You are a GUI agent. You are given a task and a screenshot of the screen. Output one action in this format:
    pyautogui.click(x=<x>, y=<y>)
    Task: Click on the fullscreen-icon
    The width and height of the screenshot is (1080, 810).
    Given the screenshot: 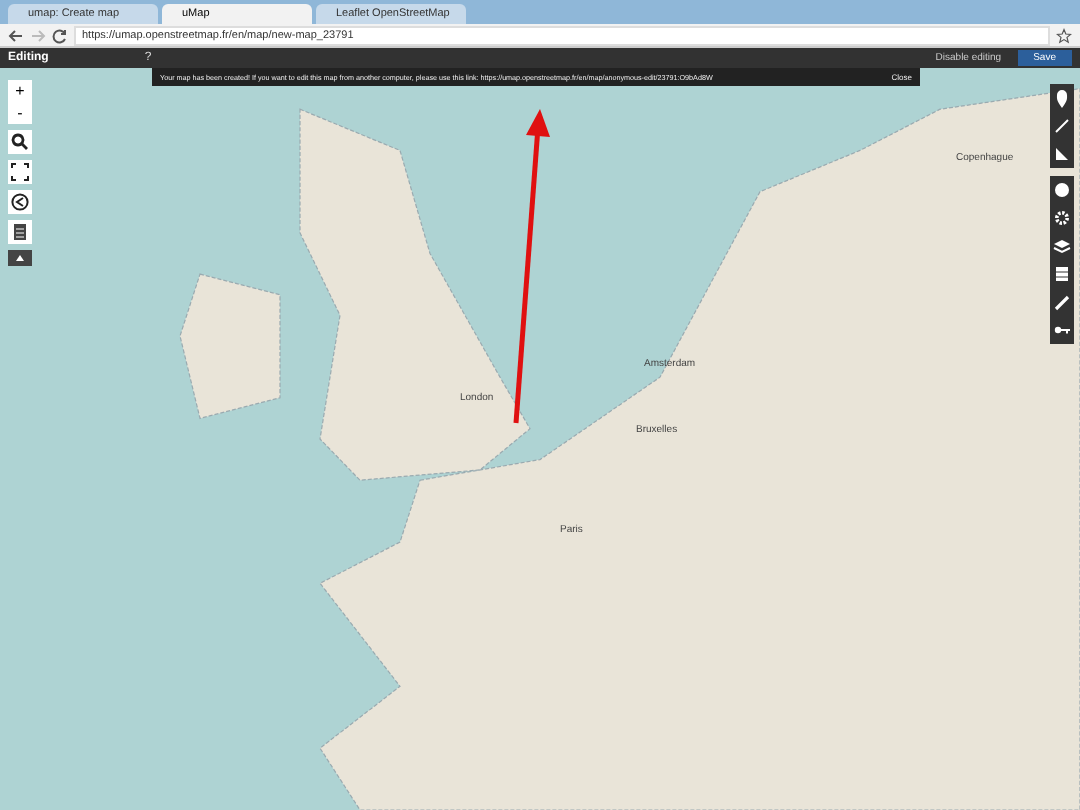 What is the action you would take?
    pyautogui.click(x=20, y=172)
    